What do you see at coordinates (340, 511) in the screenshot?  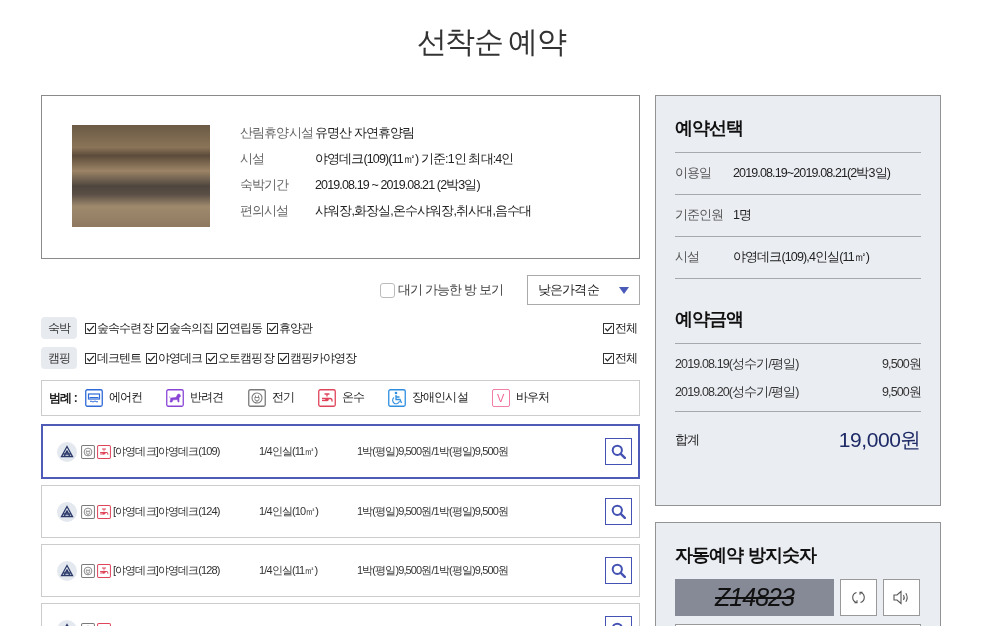 I see `room-row: [야영데크]야영데크(124) 1/4인실(10㎡) 1박(평일)9,500원/1박(평일)9,500원` at bounding box center [340, 511].